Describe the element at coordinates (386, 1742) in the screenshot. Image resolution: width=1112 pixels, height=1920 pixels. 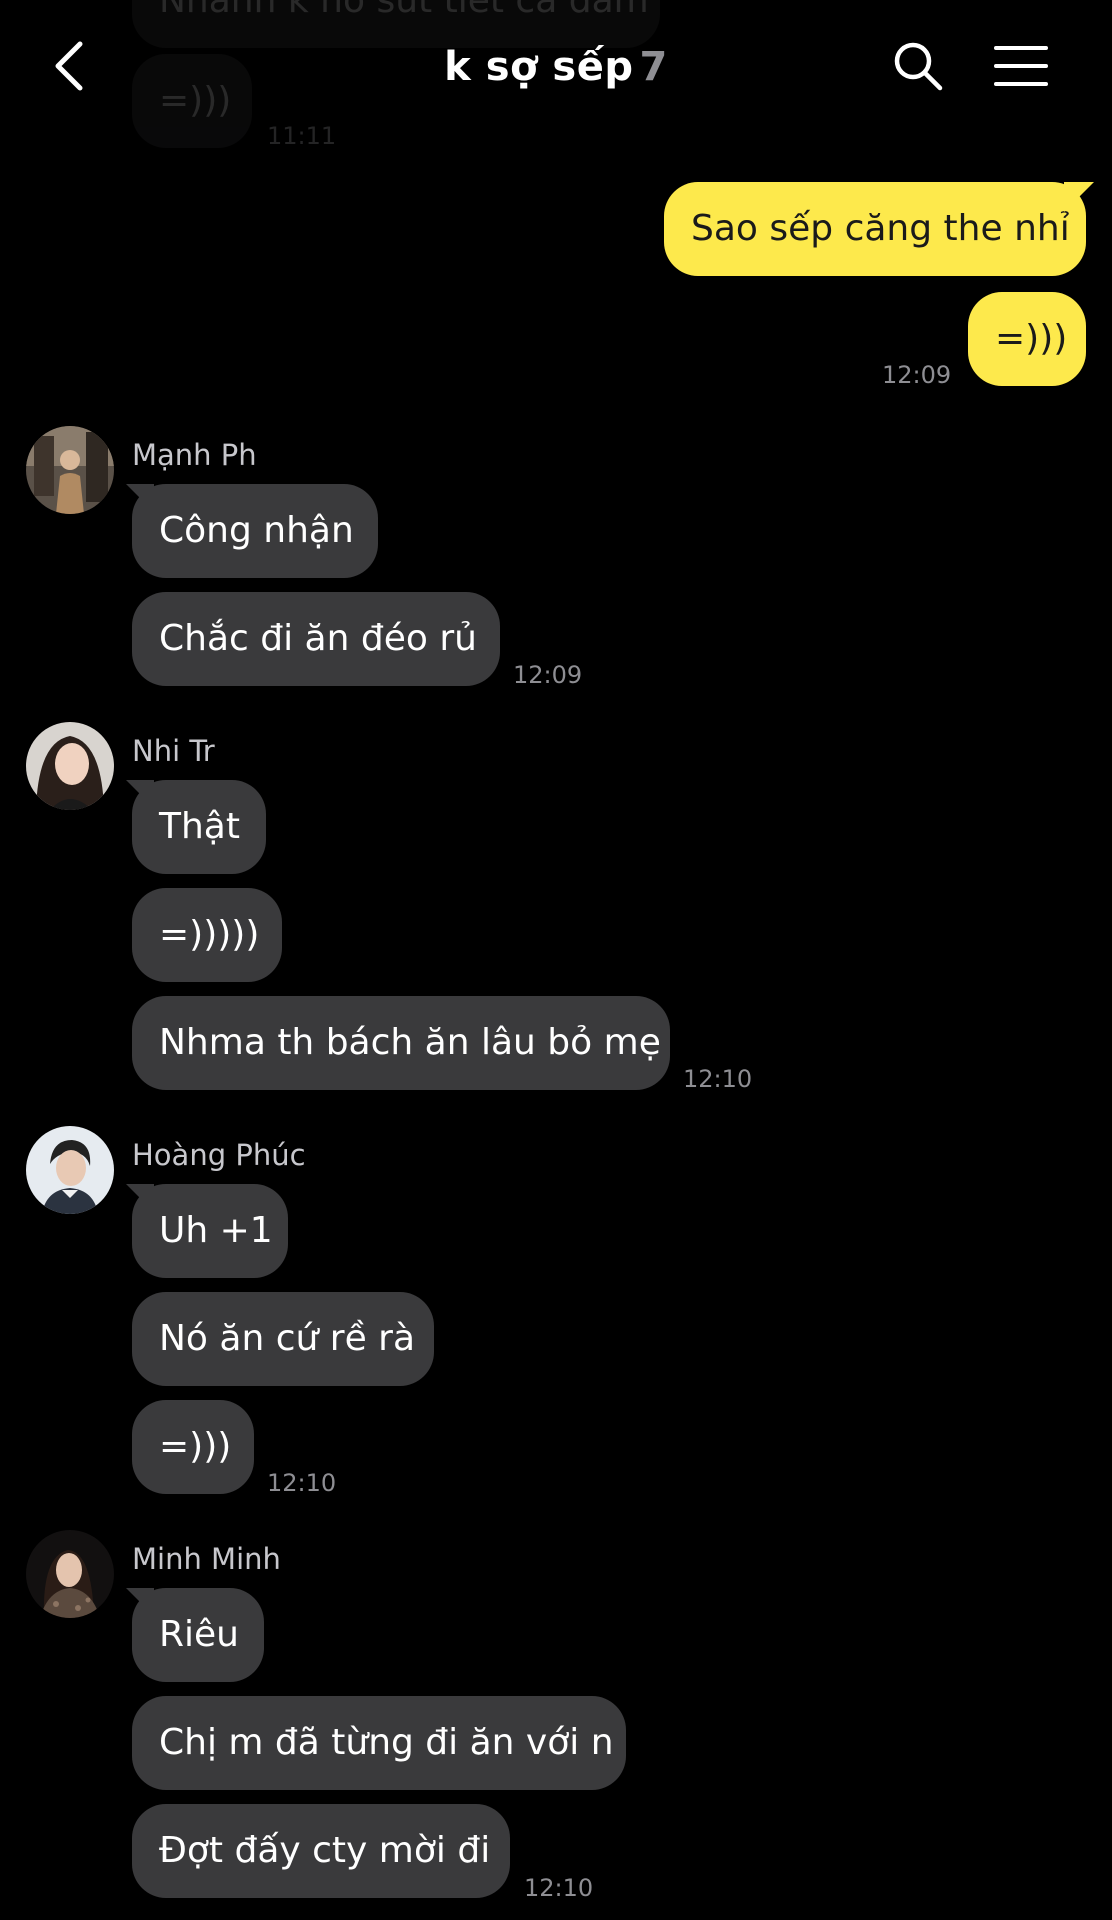
I see `message-text: Chị m đã từng đi ăn với n` at that location.